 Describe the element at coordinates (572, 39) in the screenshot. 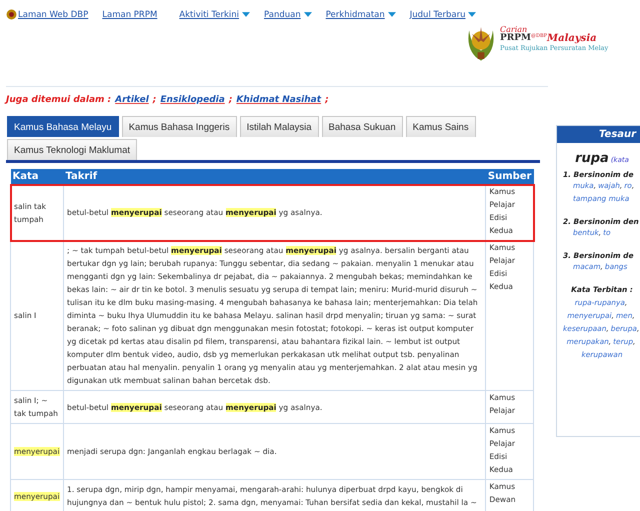

I see `logo-malaysia-text: Malaysia` at that location.